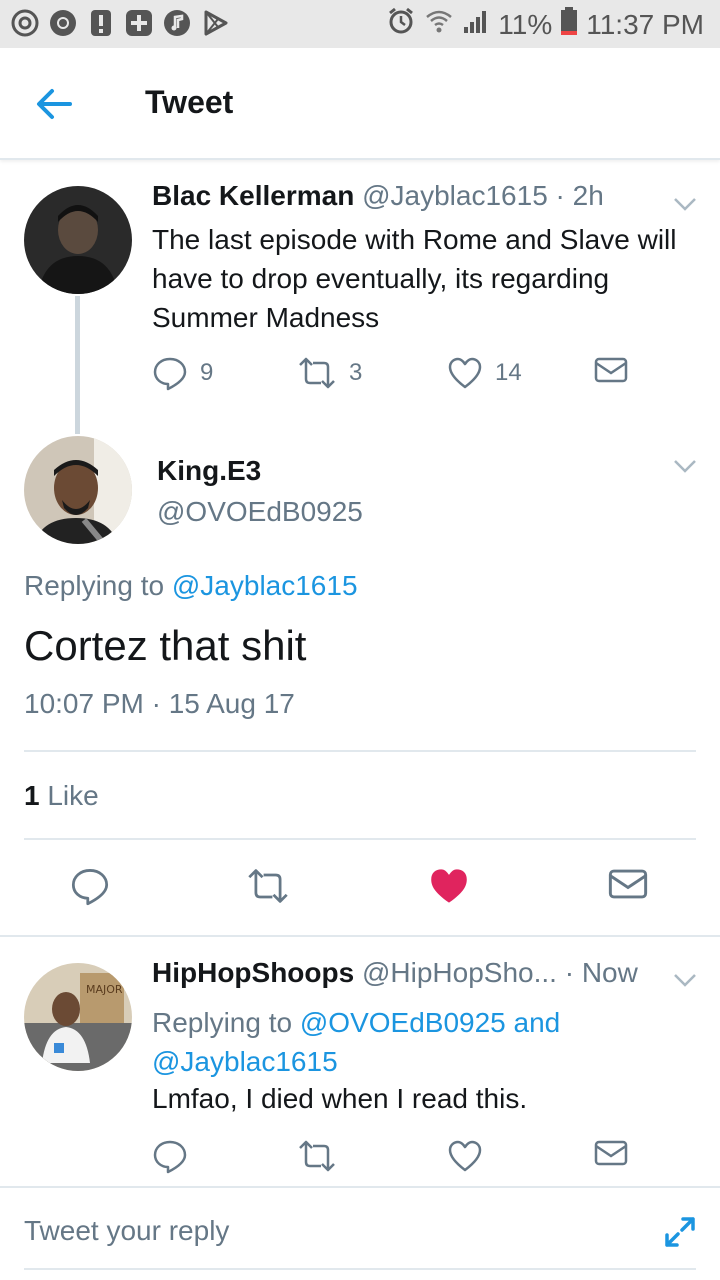 The width and height of the screenshot is (720, 1280). I want to click on like-button: 14, so click(484, 373).